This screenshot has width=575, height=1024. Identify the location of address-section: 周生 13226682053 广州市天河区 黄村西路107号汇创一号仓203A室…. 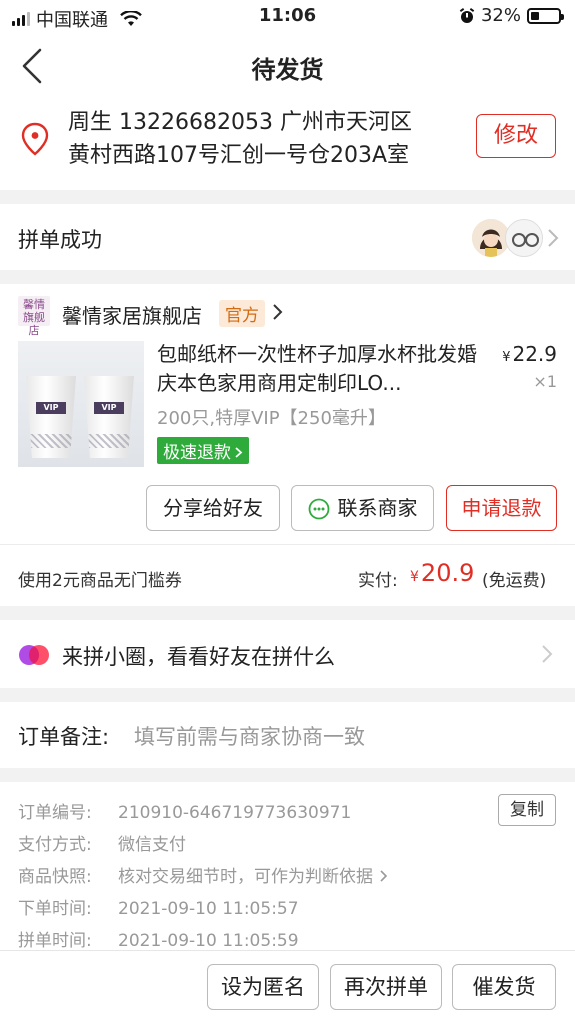
(287, 144).